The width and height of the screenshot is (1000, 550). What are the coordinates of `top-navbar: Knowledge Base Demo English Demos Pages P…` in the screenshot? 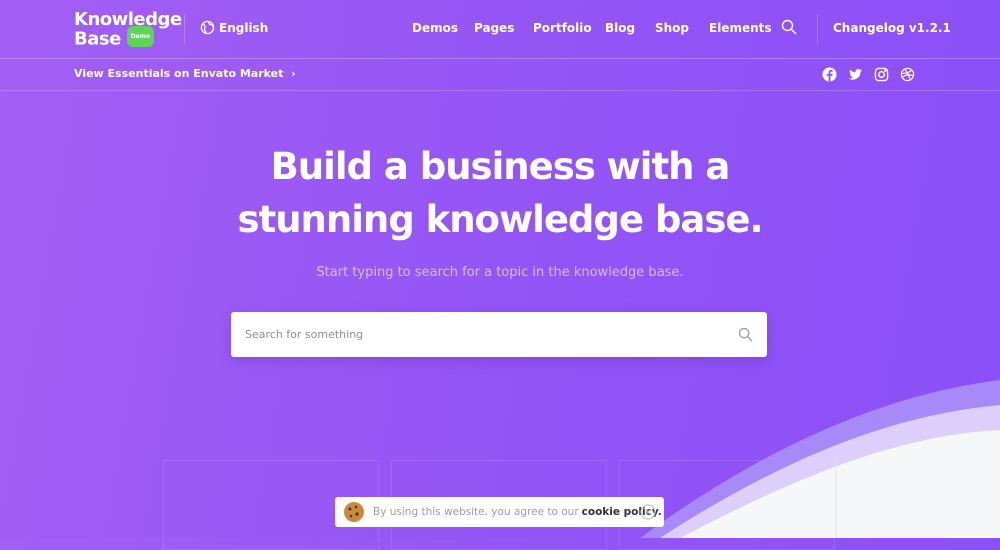 It's located at (500, 29).